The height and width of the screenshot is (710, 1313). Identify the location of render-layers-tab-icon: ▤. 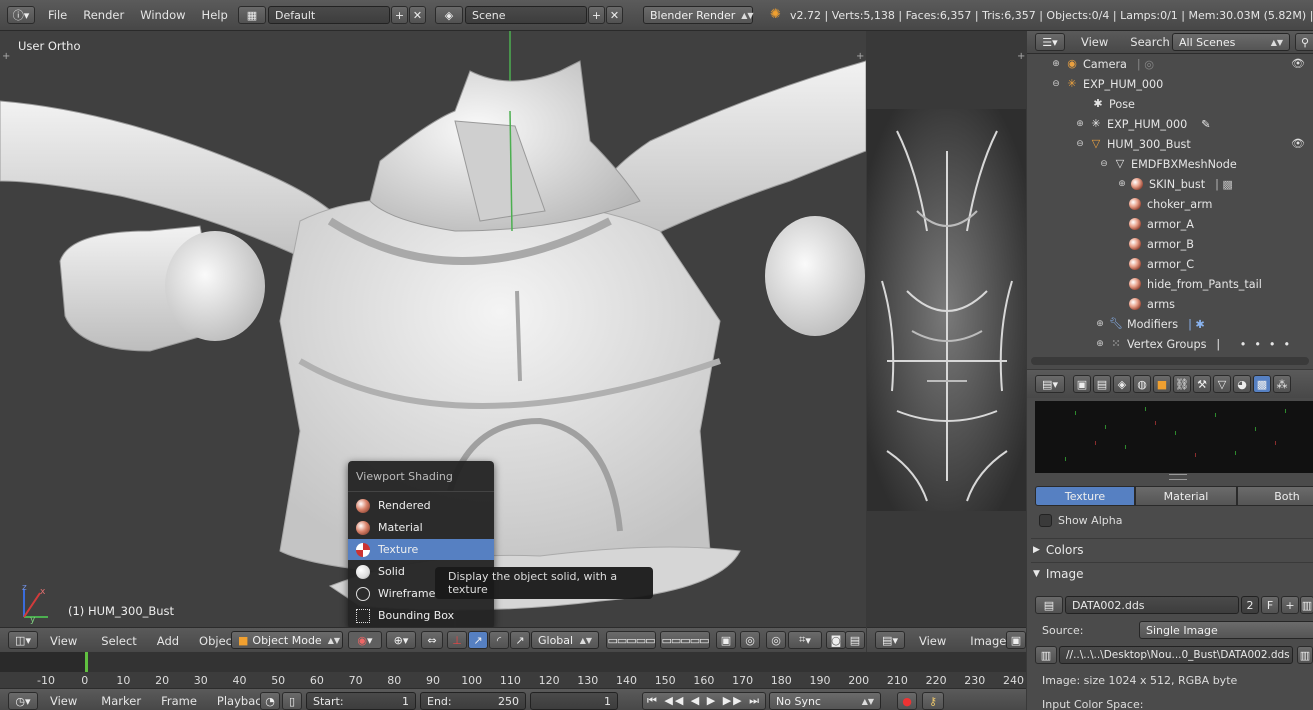
(1102, 384).